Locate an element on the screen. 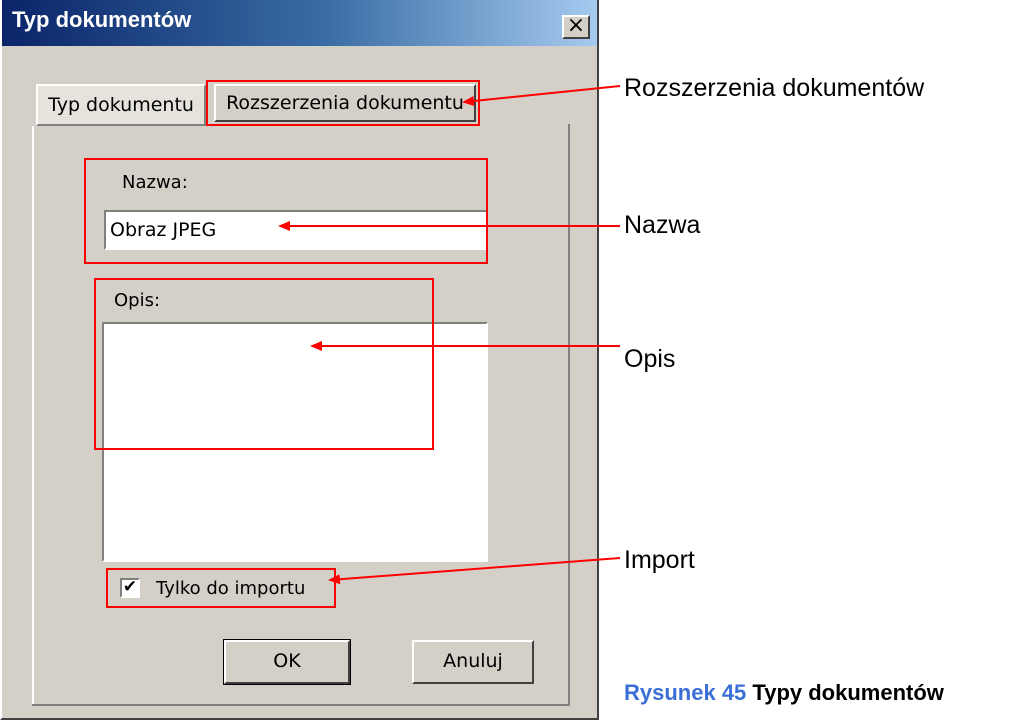 The image size is (1016, 720). callout-extensions: Rozszerzenia dokumentów is located at coordinates (774, 88).